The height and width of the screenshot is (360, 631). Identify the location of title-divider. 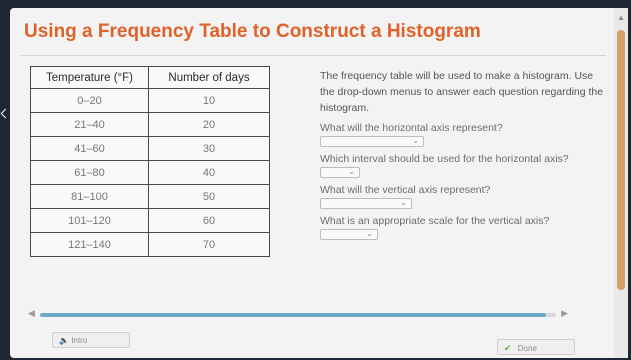
(313, 55).